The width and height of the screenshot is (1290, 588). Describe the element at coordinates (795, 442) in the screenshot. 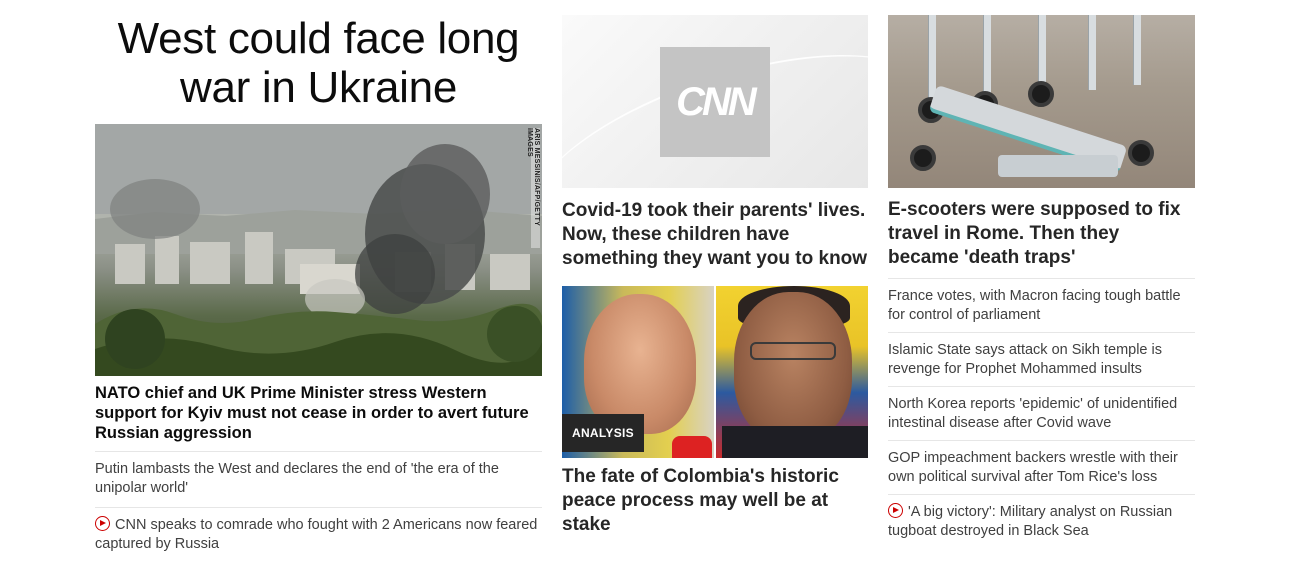

I see `suit-shape` at that location.